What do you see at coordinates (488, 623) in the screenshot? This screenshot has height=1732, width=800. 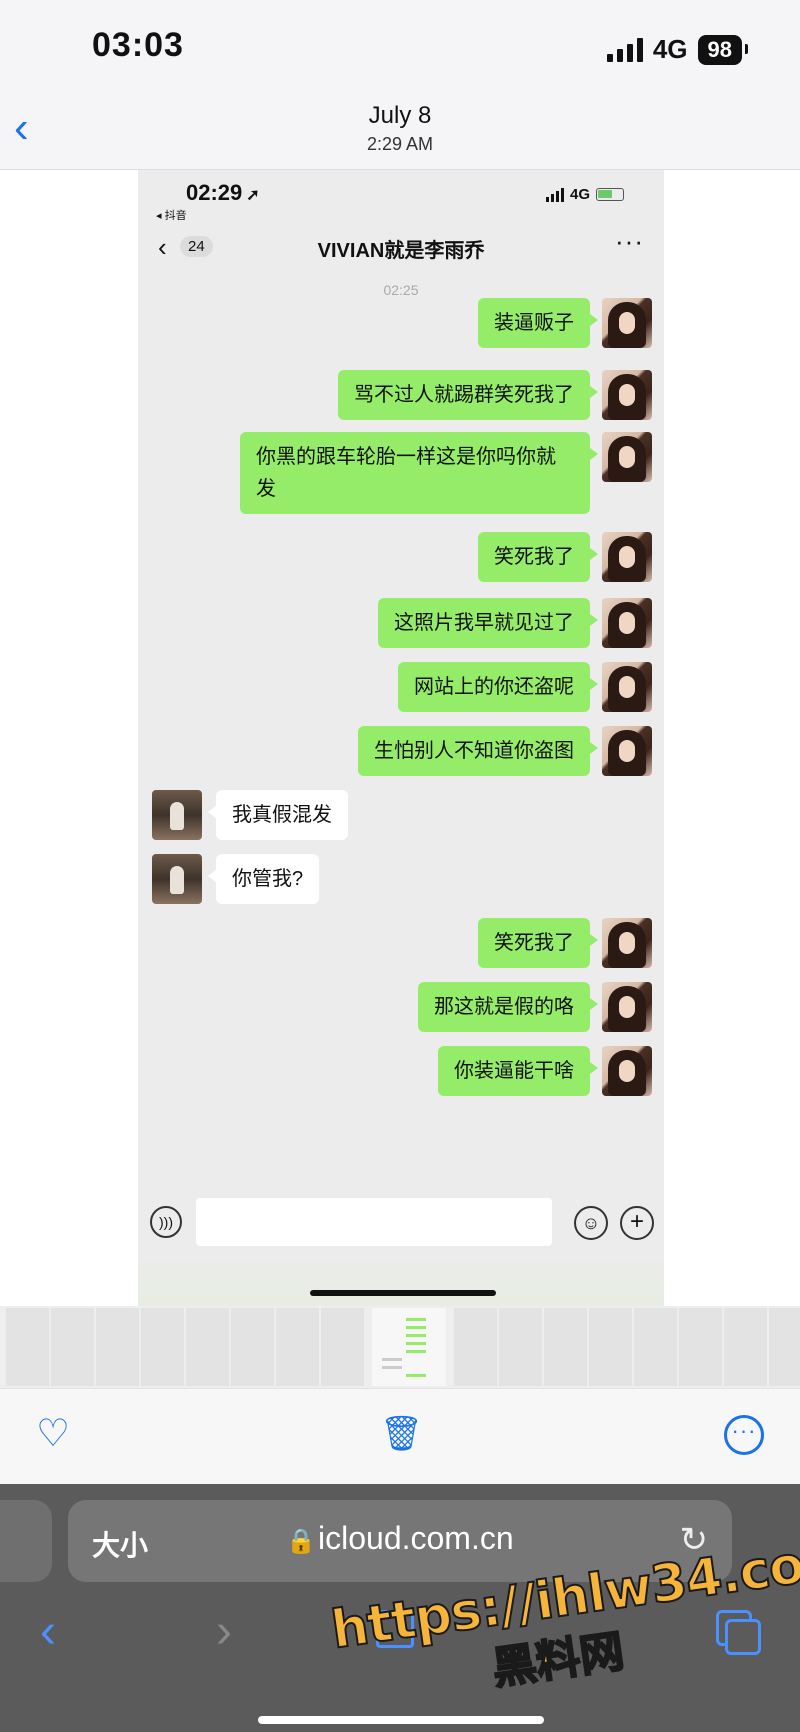 I see `message-bubble: 这照片我早就见过了` at bounding box center [488, 623].